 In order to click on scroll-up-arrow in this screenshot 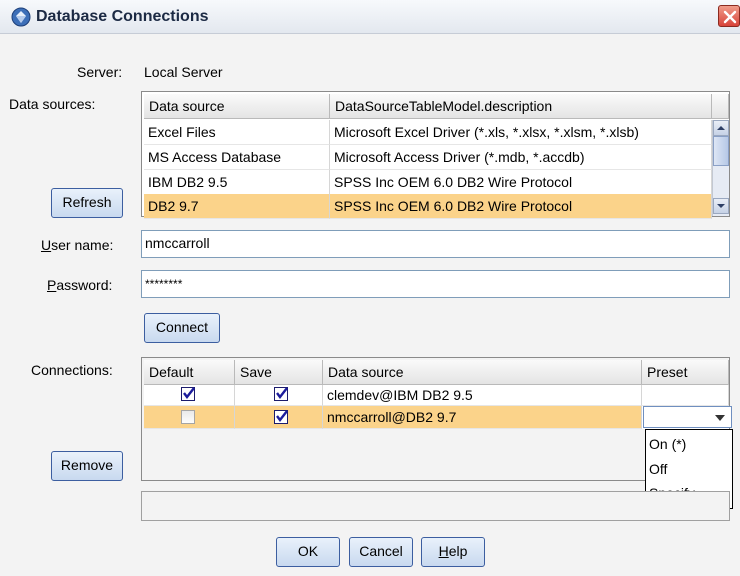, I will do `click(721, 128)`.